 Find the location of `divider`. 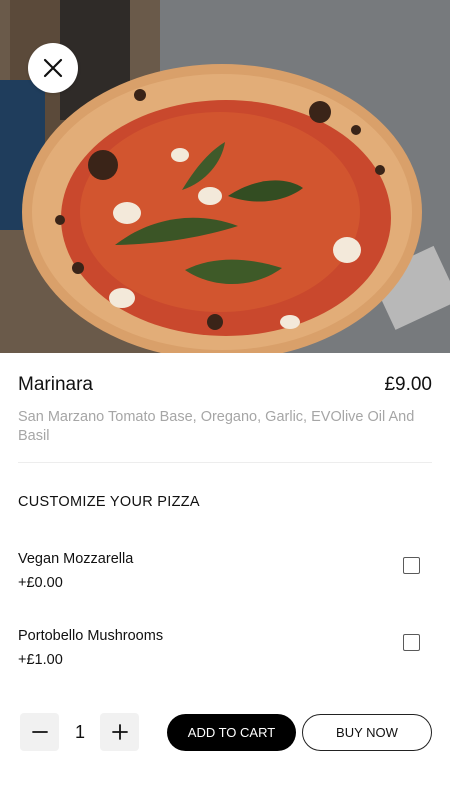

divider is located at coordinates (225, 462).